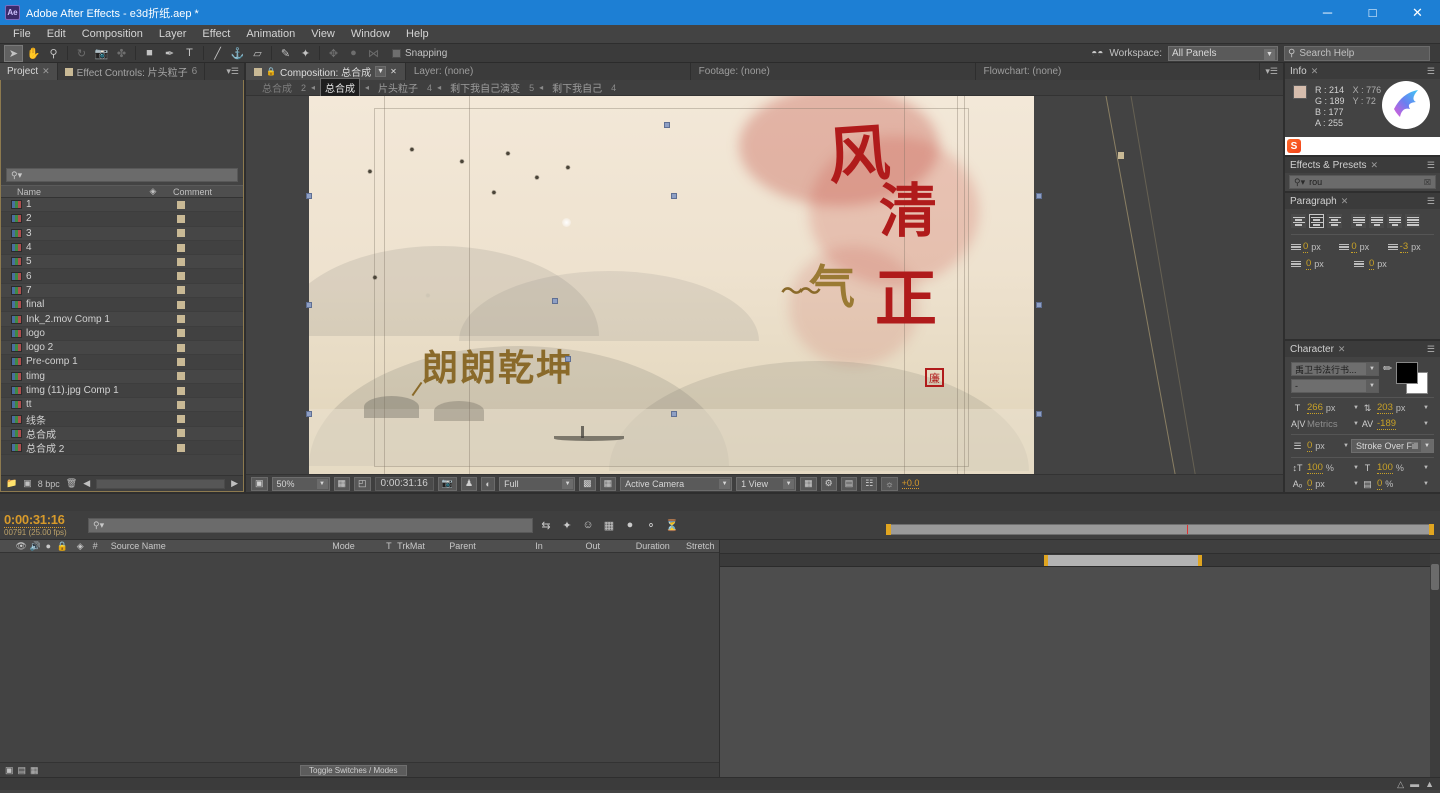 The image size is (1440, 793). I want to click on horizontal-scale-value: 100, so click(1385, 468).